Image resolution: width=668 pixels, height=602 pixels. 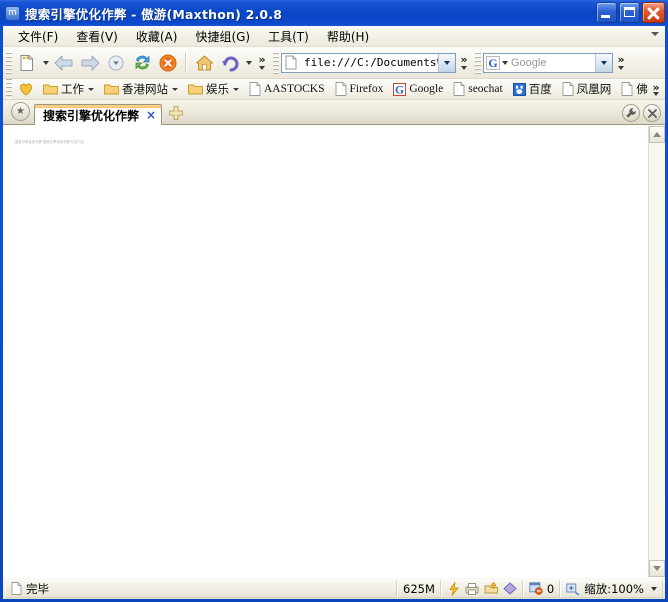 I want to click on wrench-icon, so click(x=631, y=113).